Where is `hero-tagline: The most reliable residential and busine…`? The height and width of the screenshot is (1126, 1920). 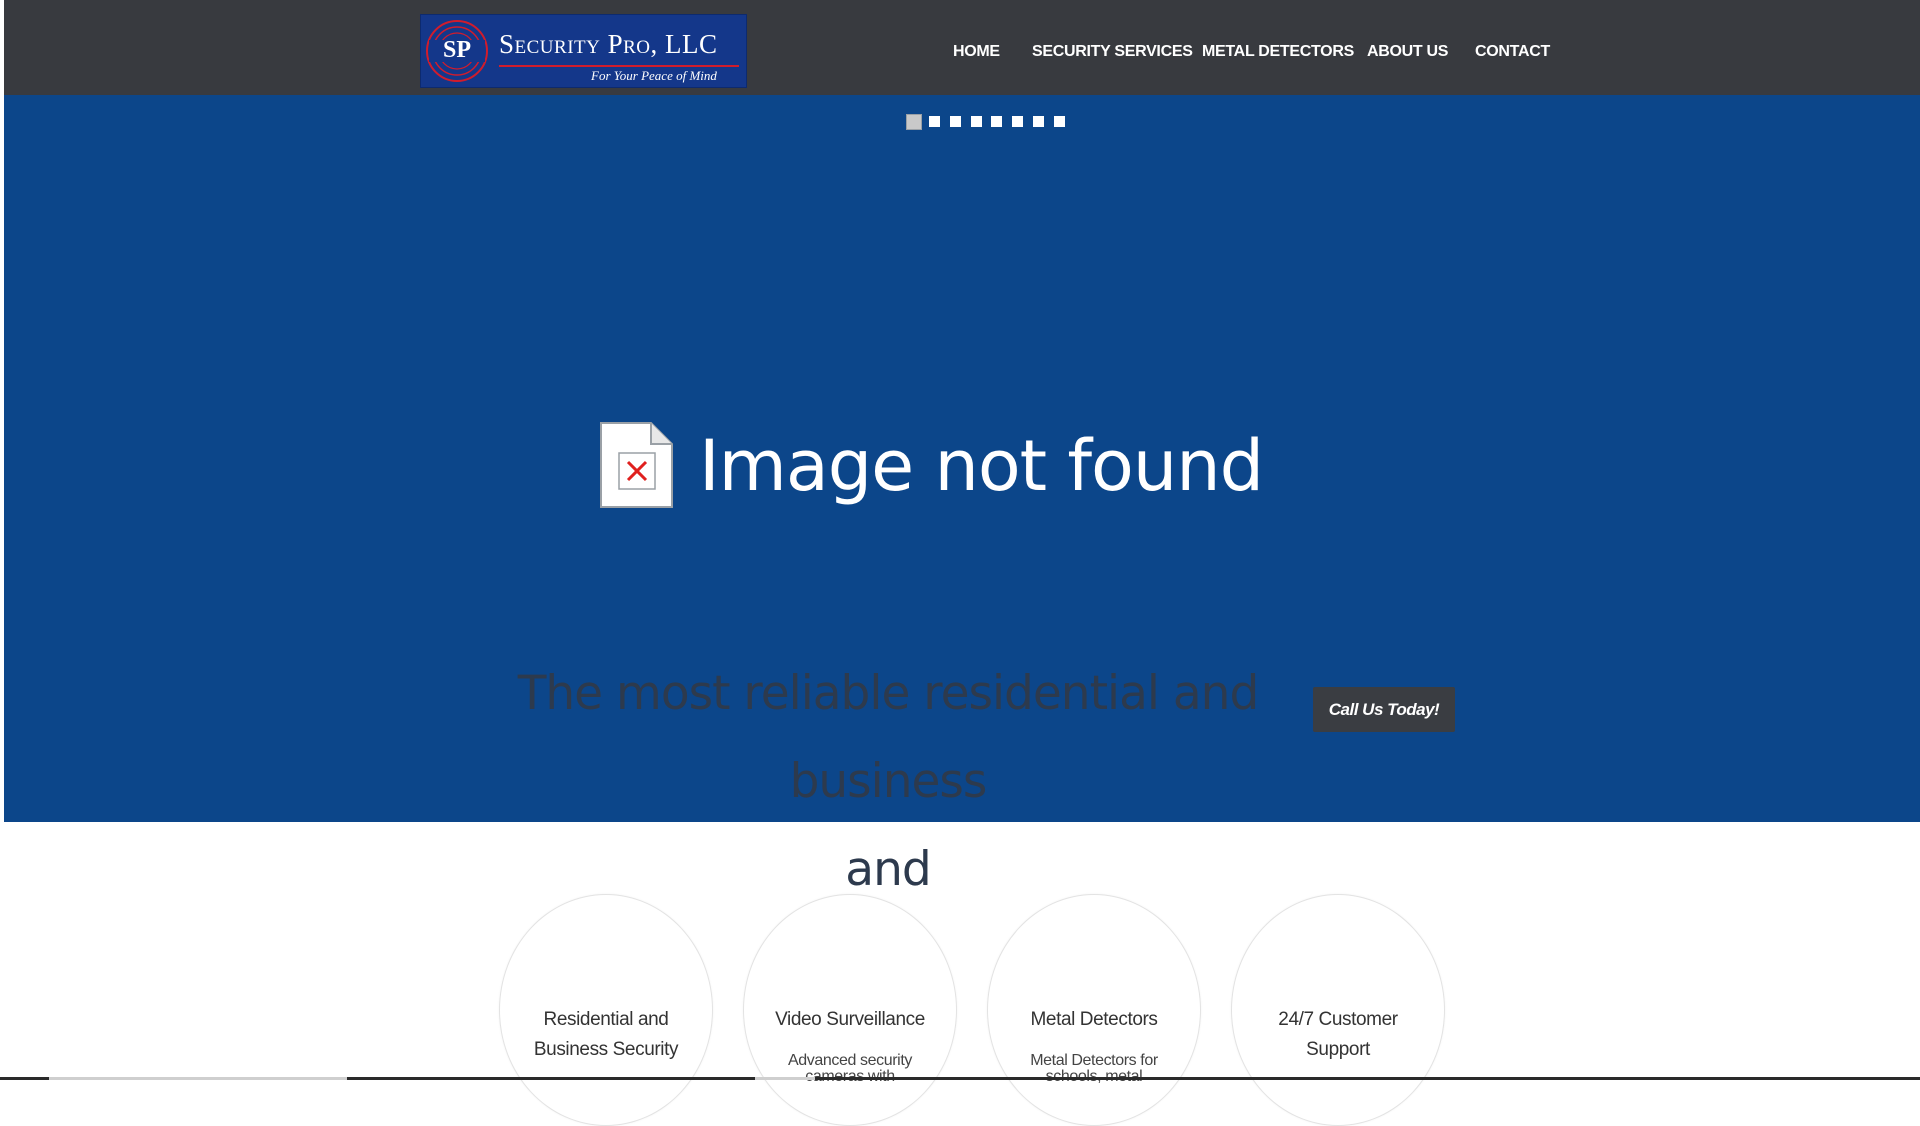
hero-tagline: The most reliable residential and busine… is located at coordinates (888, 782).